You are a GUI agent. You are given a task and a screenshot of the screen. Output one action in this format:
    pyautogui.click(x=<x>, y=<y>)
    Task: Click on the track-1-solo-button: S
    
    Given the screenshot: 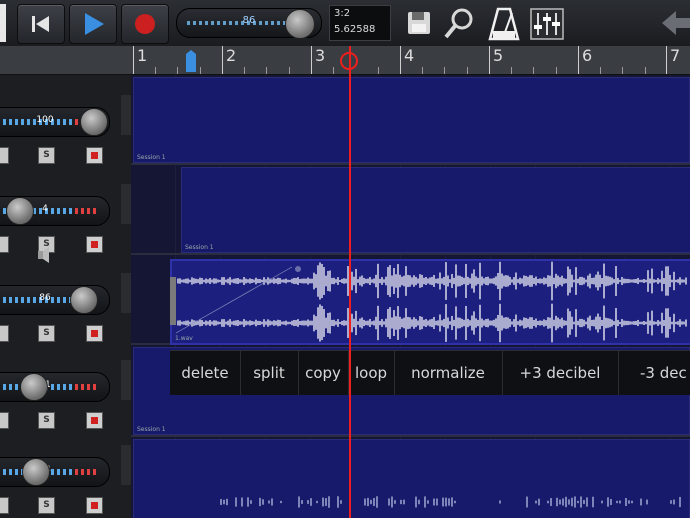 What is the action you would take?
    pyautogui.click(x=46, y=155)
    